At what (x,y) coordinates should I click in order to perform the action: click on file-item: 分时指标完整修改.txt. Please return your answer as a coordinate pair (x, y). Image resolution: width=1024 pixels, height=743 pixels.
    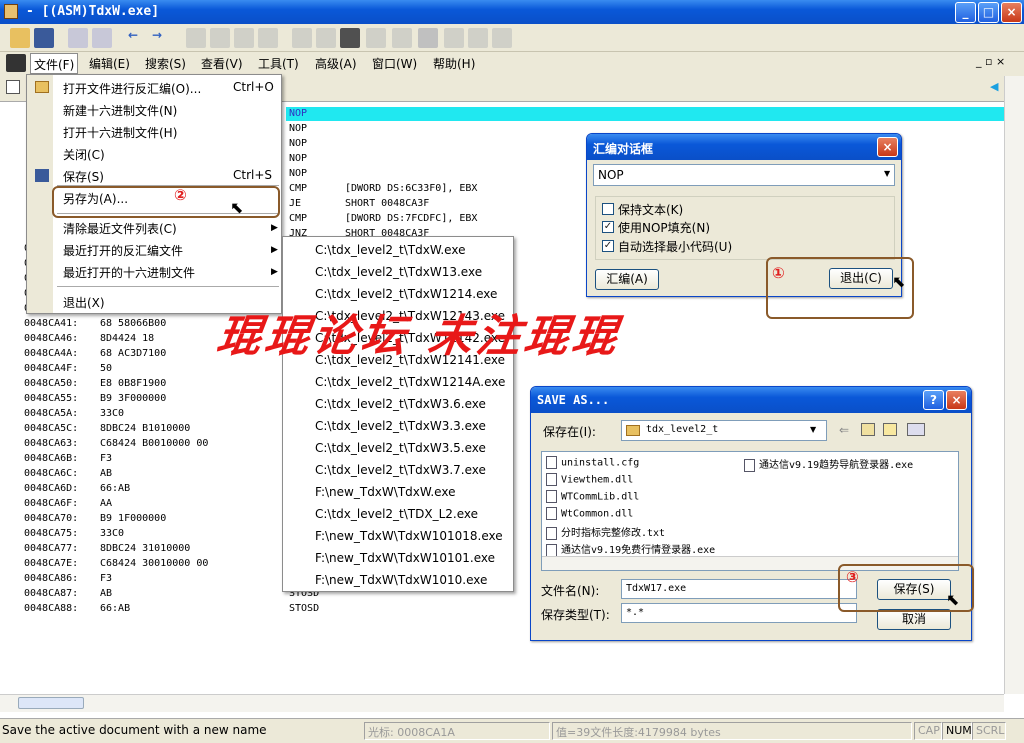
    Looking at the image, I should click on (605, 532).